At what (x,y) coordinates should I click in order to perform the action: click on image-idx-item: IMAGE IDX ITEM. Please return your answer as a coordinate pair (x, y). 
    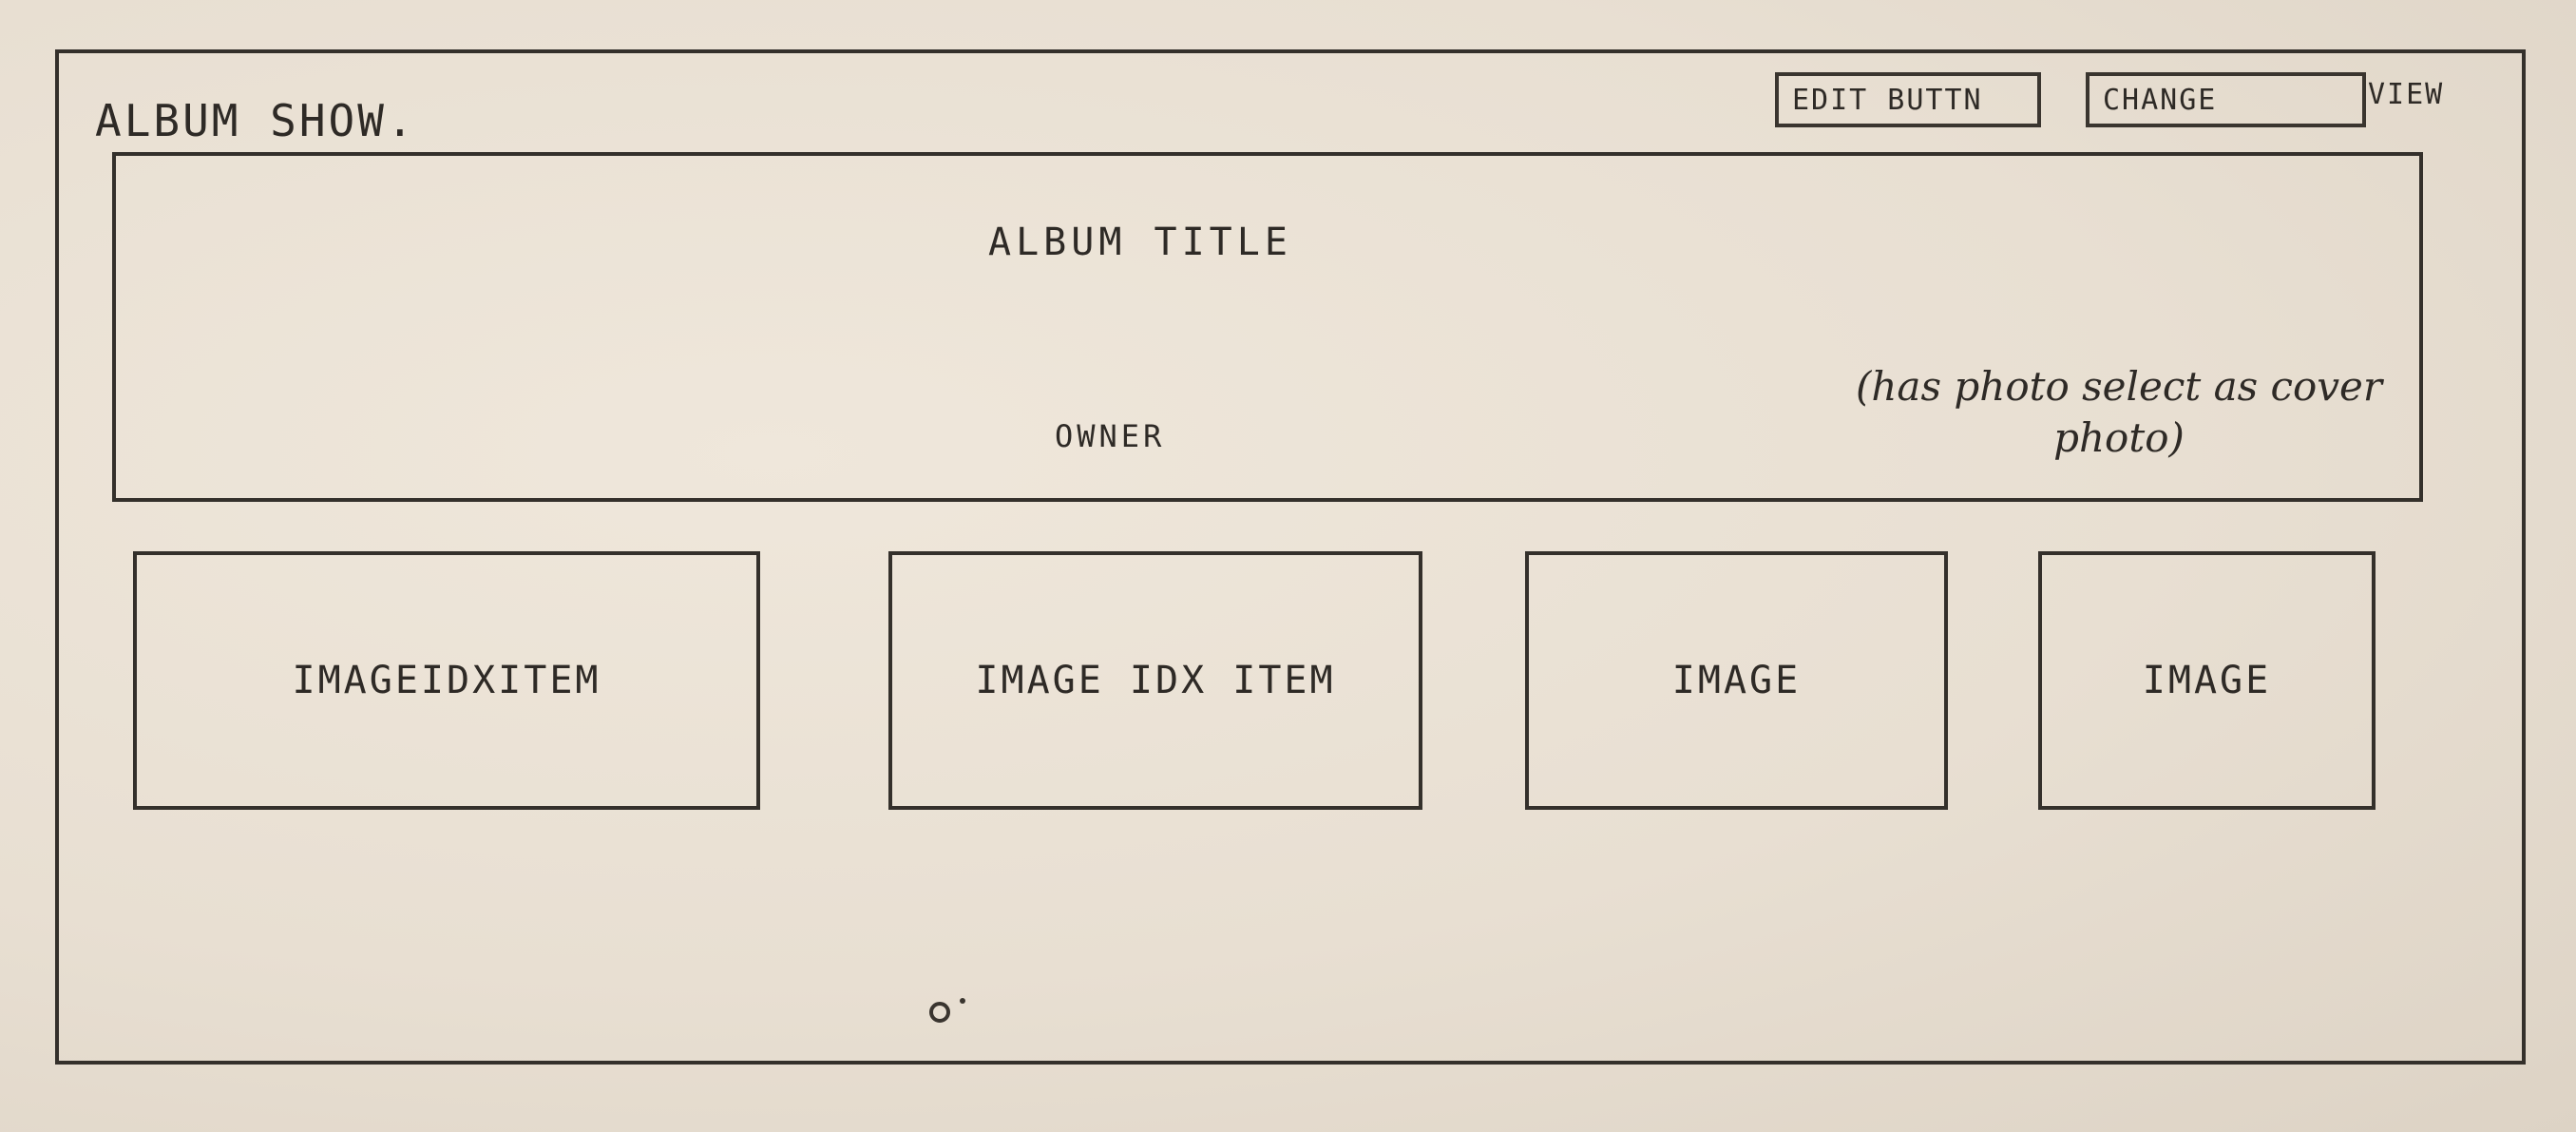
    Looking at the image, I should click on (1155, 680).